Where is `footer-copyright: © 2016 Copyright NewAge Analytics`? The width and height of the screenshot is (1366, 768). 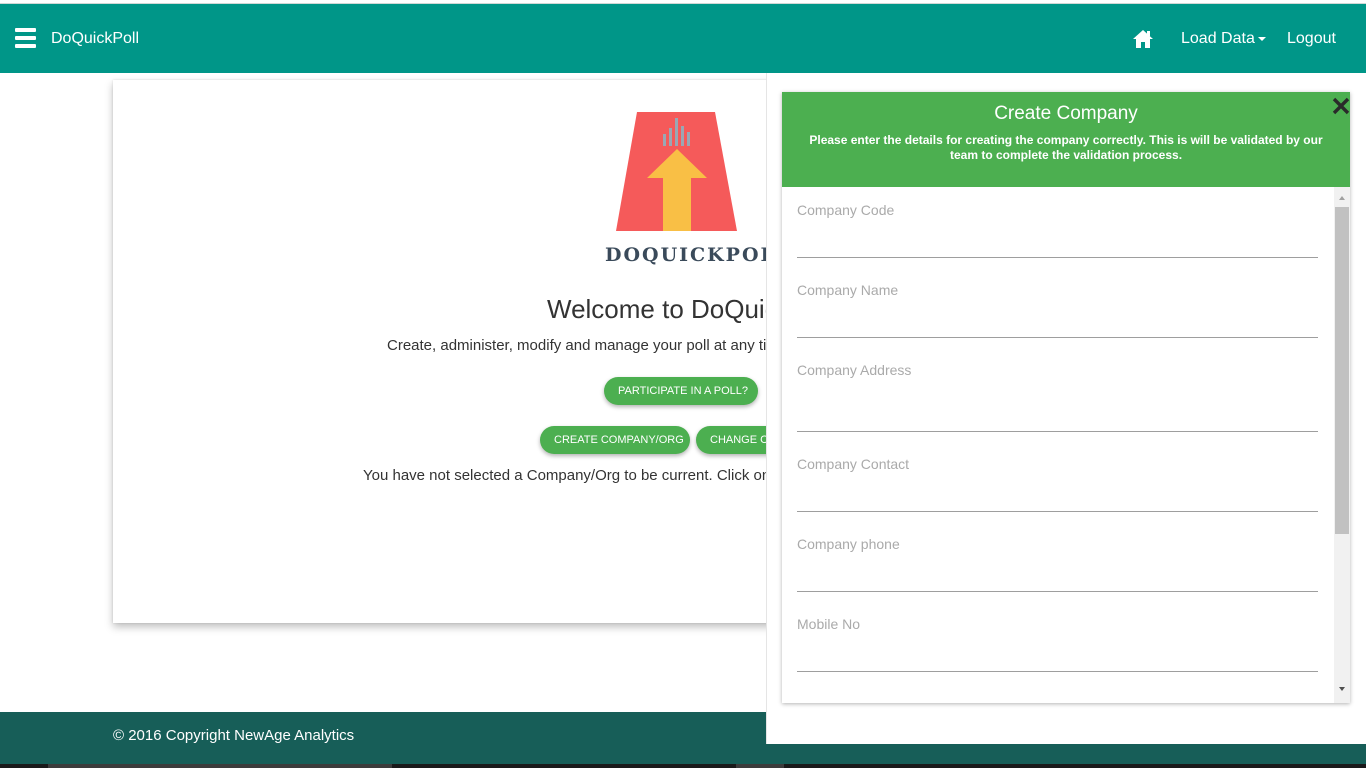 footer-copyright: © 2016 Copyright NewAge Analytics is located at coordinates (234, 735).